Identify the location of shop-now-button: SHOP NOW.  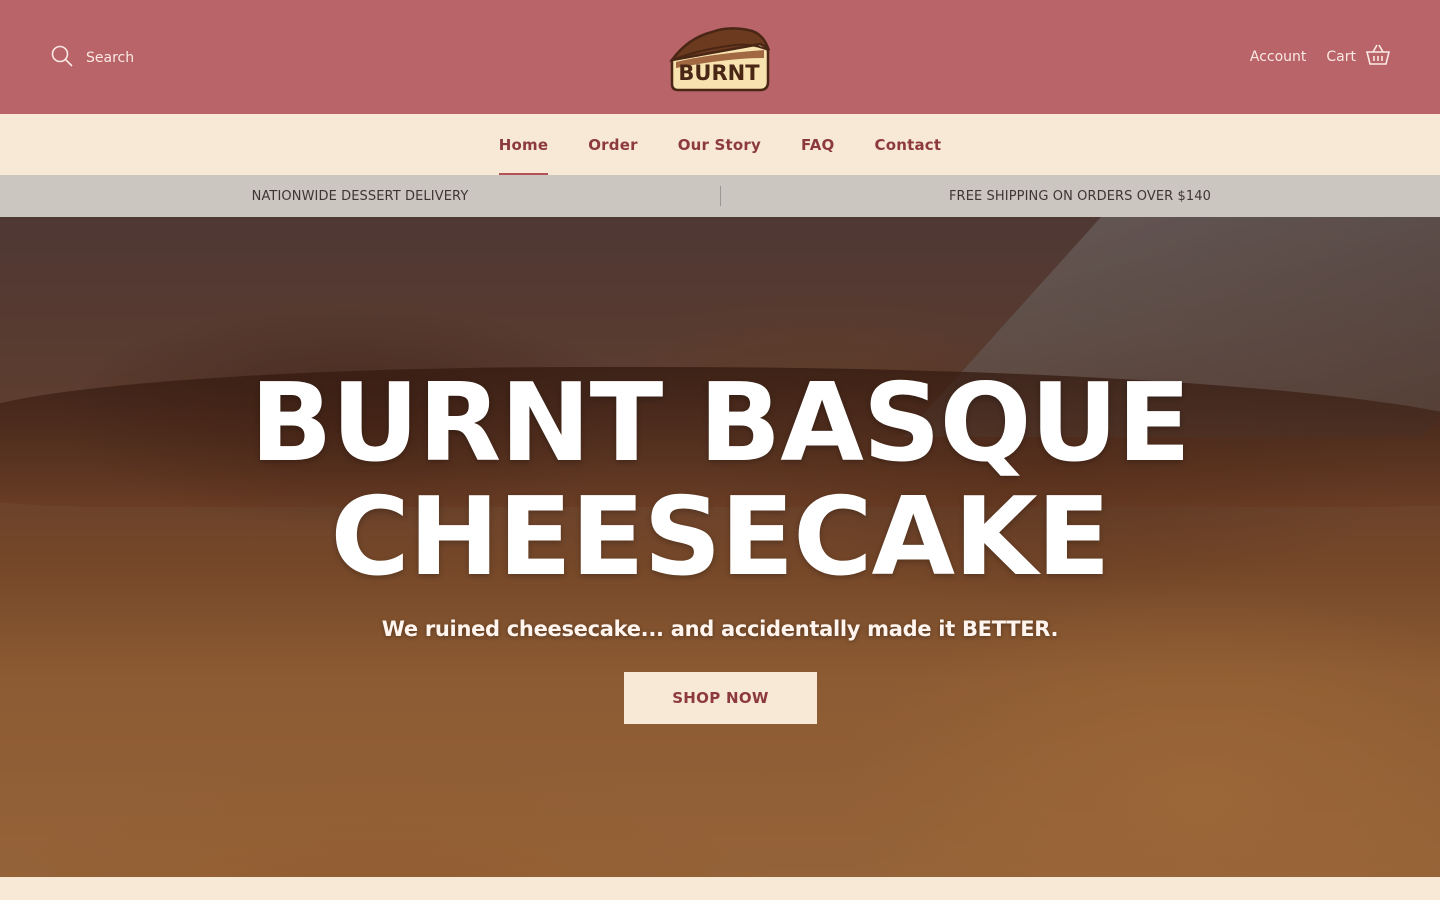
(720, 698).